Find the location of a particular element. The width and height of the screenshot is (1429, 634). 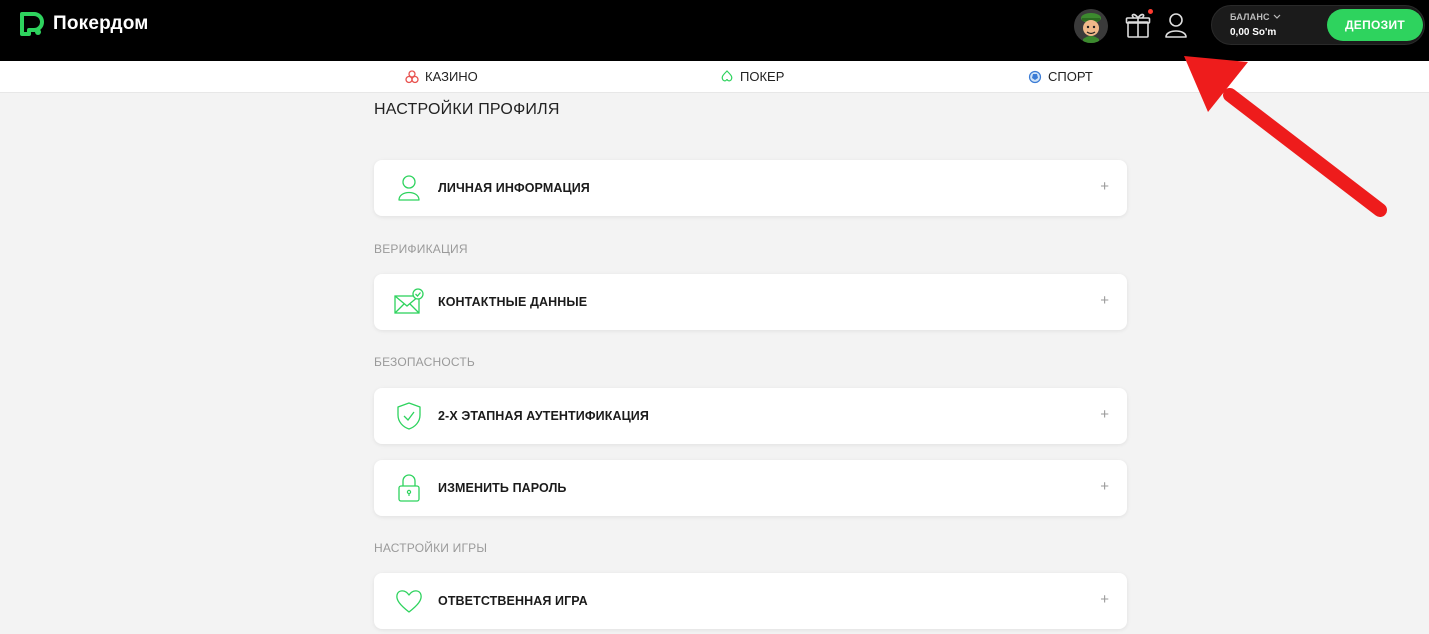

avatar is located at coordinates (1091, 26).